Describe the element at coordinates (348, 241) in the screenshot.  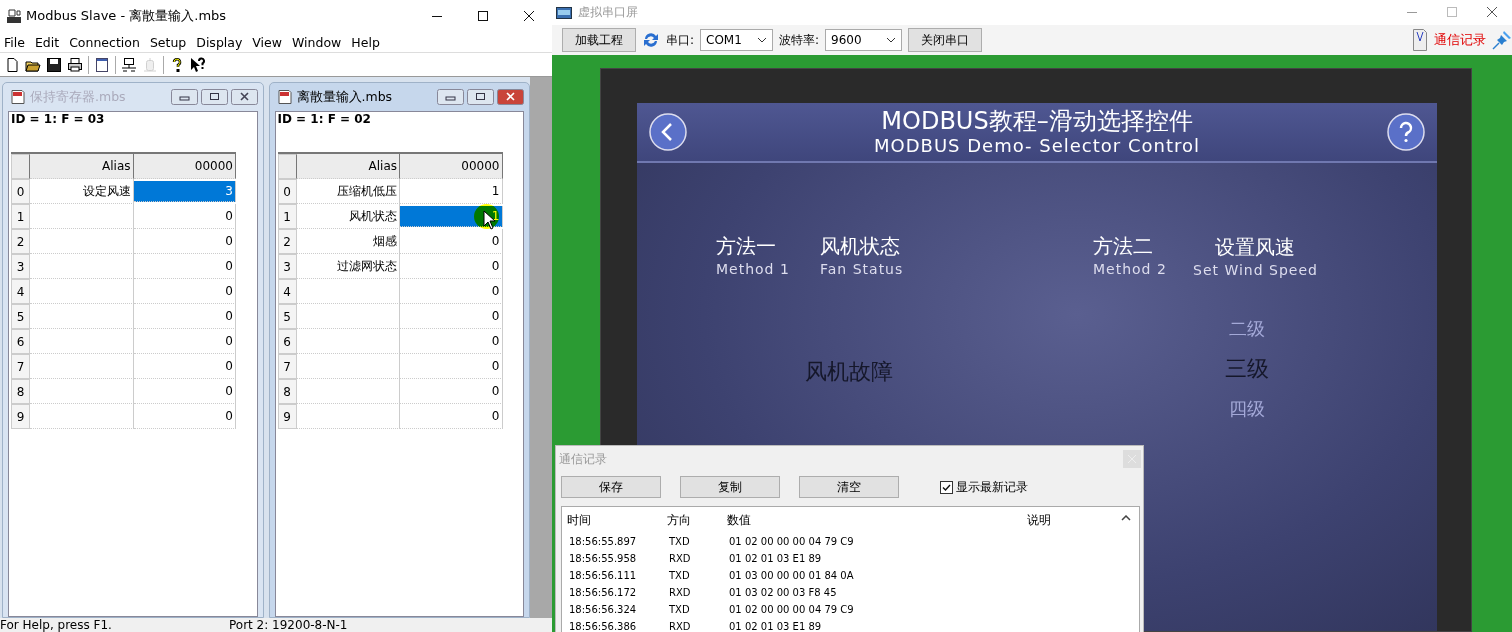
I see `table-cell: 烟感` at that location.